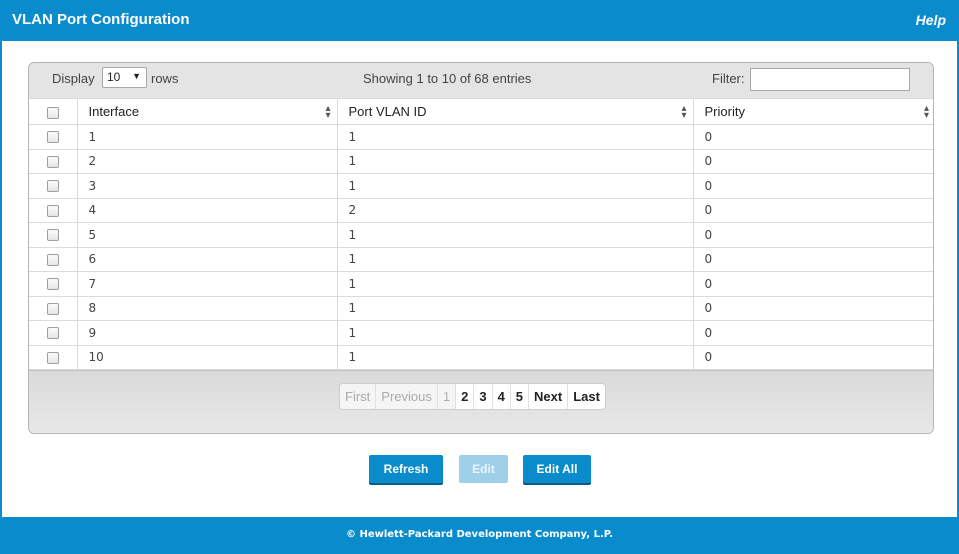 This screenshot has width=959, height=554. Describe the element at coordinates (483, 396) in the screenshot. I see `pager-page-3: 3` at that location.